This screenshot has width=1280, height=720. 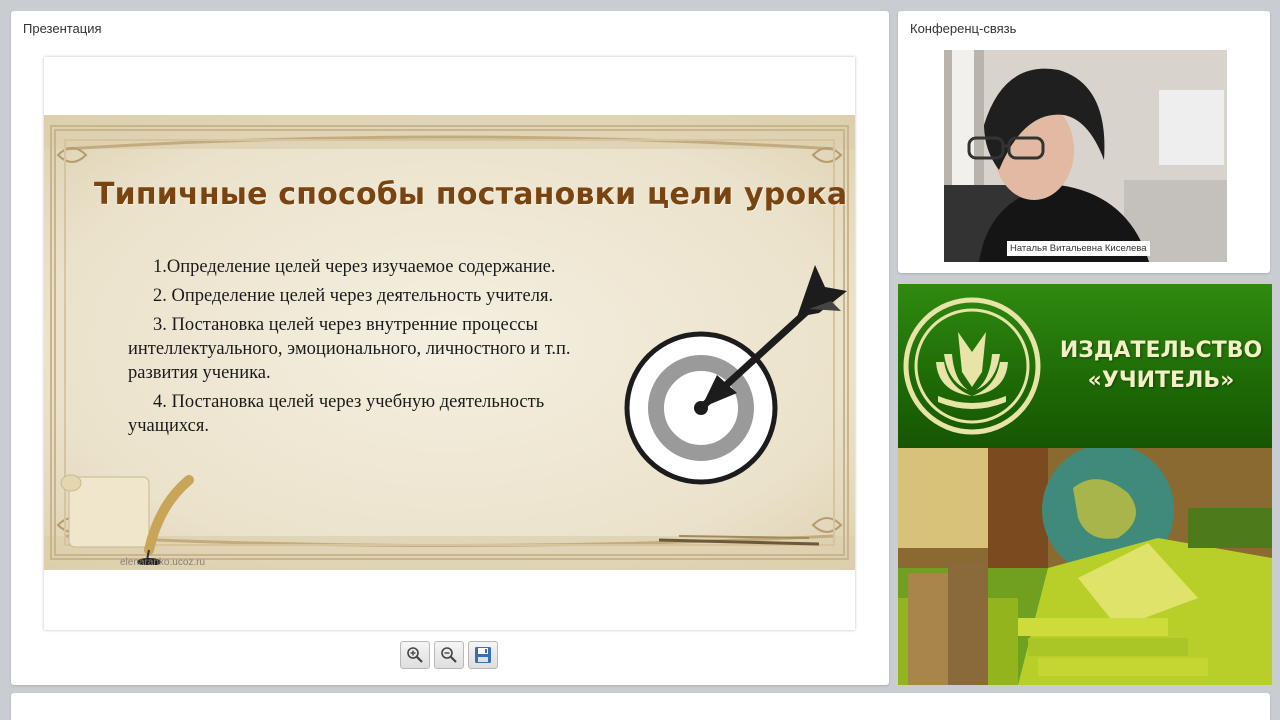 What do you see at coordinates (739, 540) in the screenshot?
I see `pen-icon` at bounding box center [739, 540].